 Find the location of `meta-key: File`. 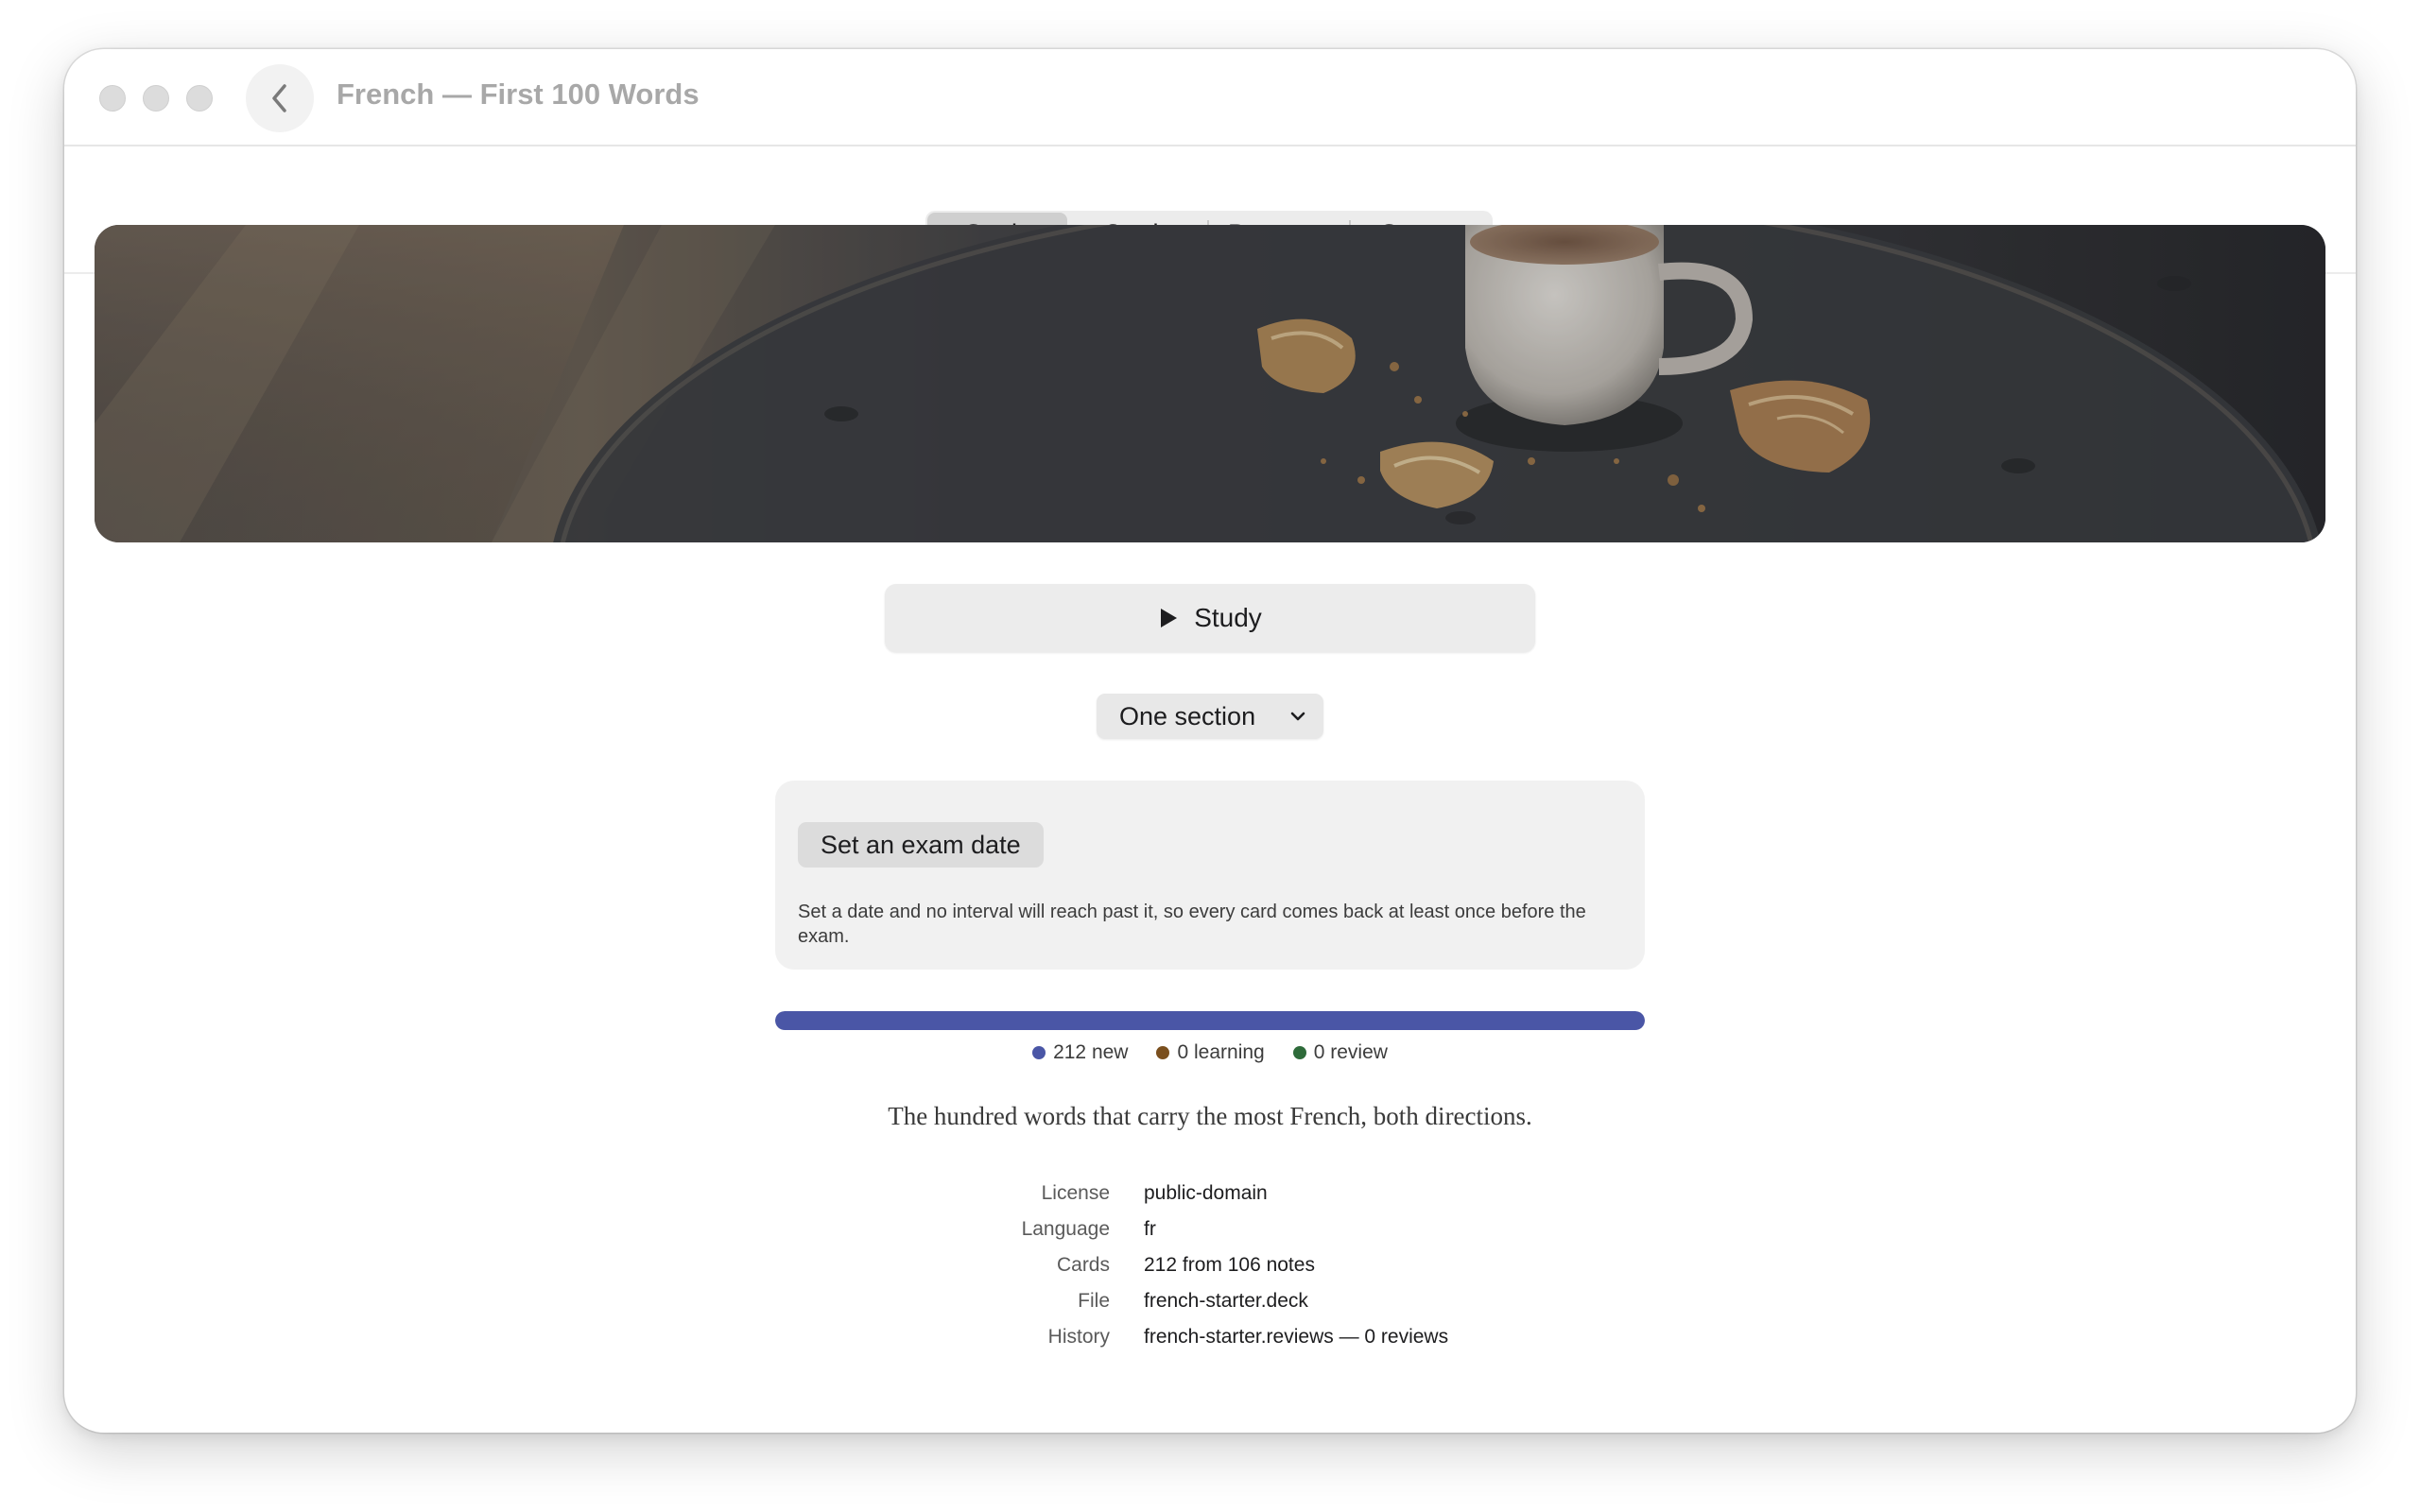

meta-key: File is located at coordinates (1094, 1301).